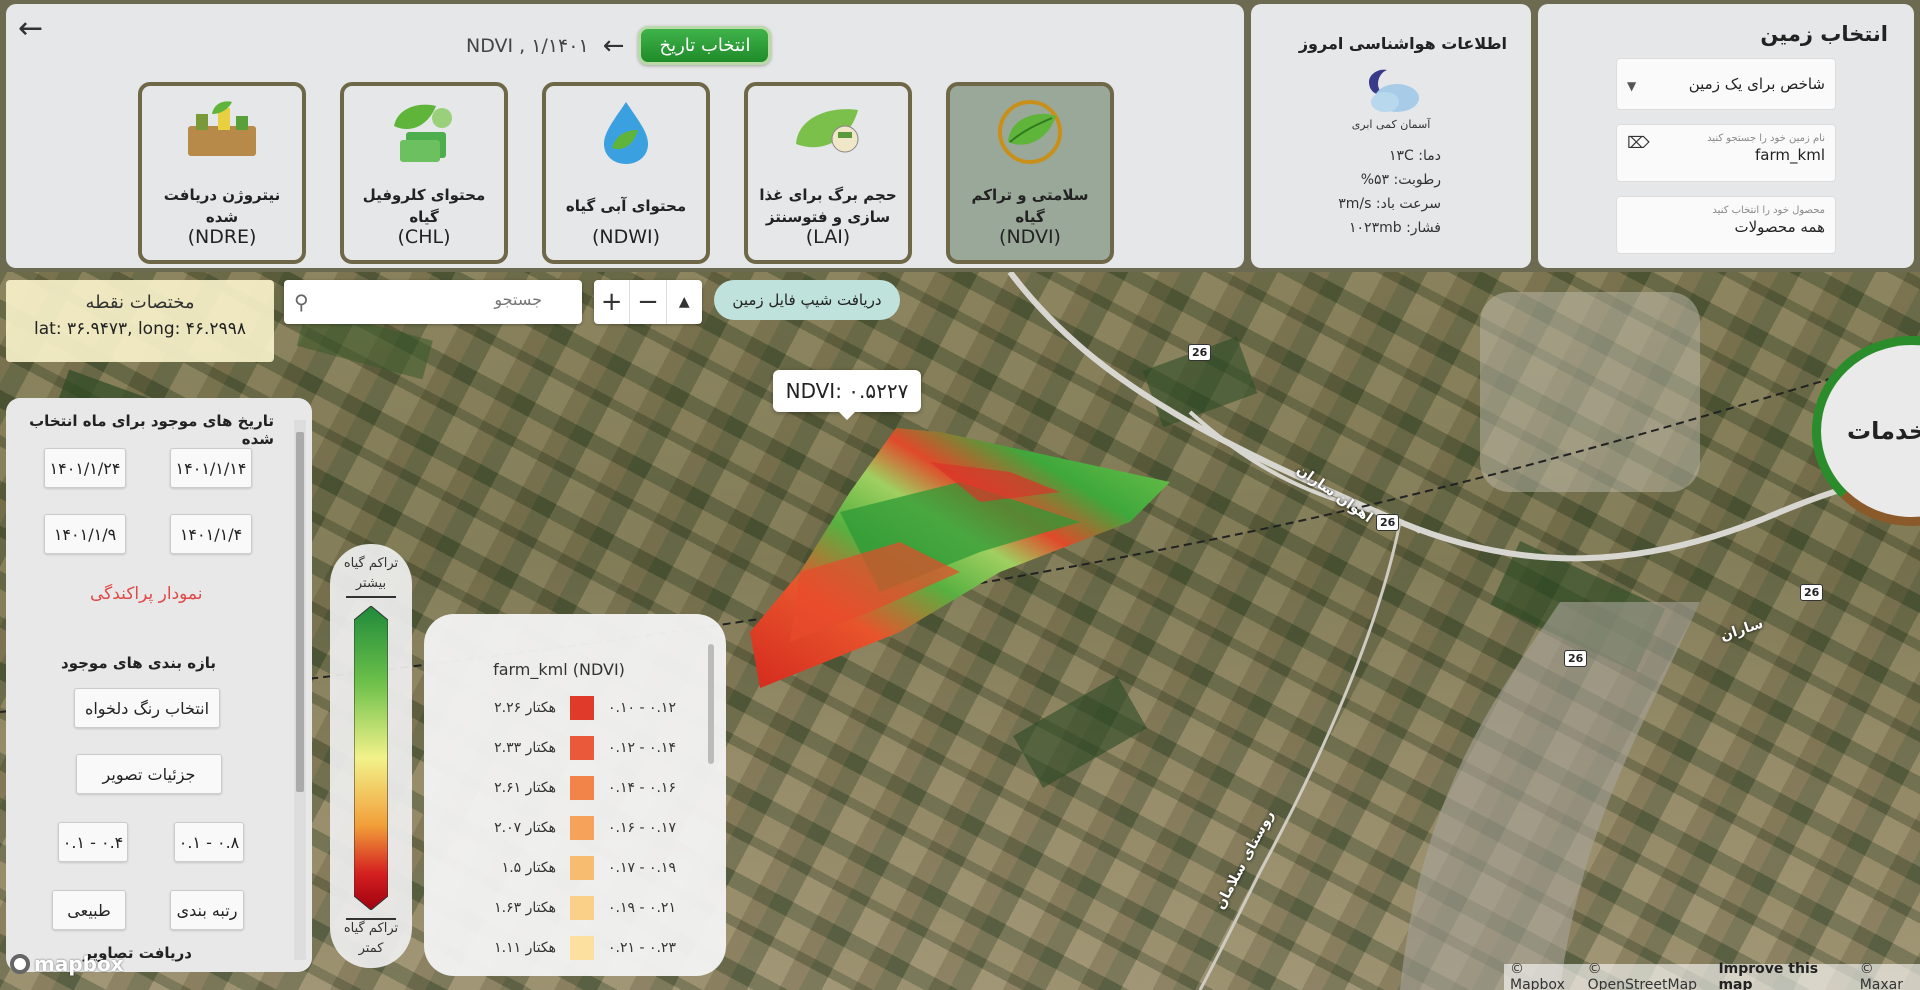 Image resolution: width=1920 pixels, height=990 pixels. Describe the element at coordinates (222, 173) in the screenshot. I see `index-card-ndre: نیتروژن دریافت شده (NDRE)` at that location.